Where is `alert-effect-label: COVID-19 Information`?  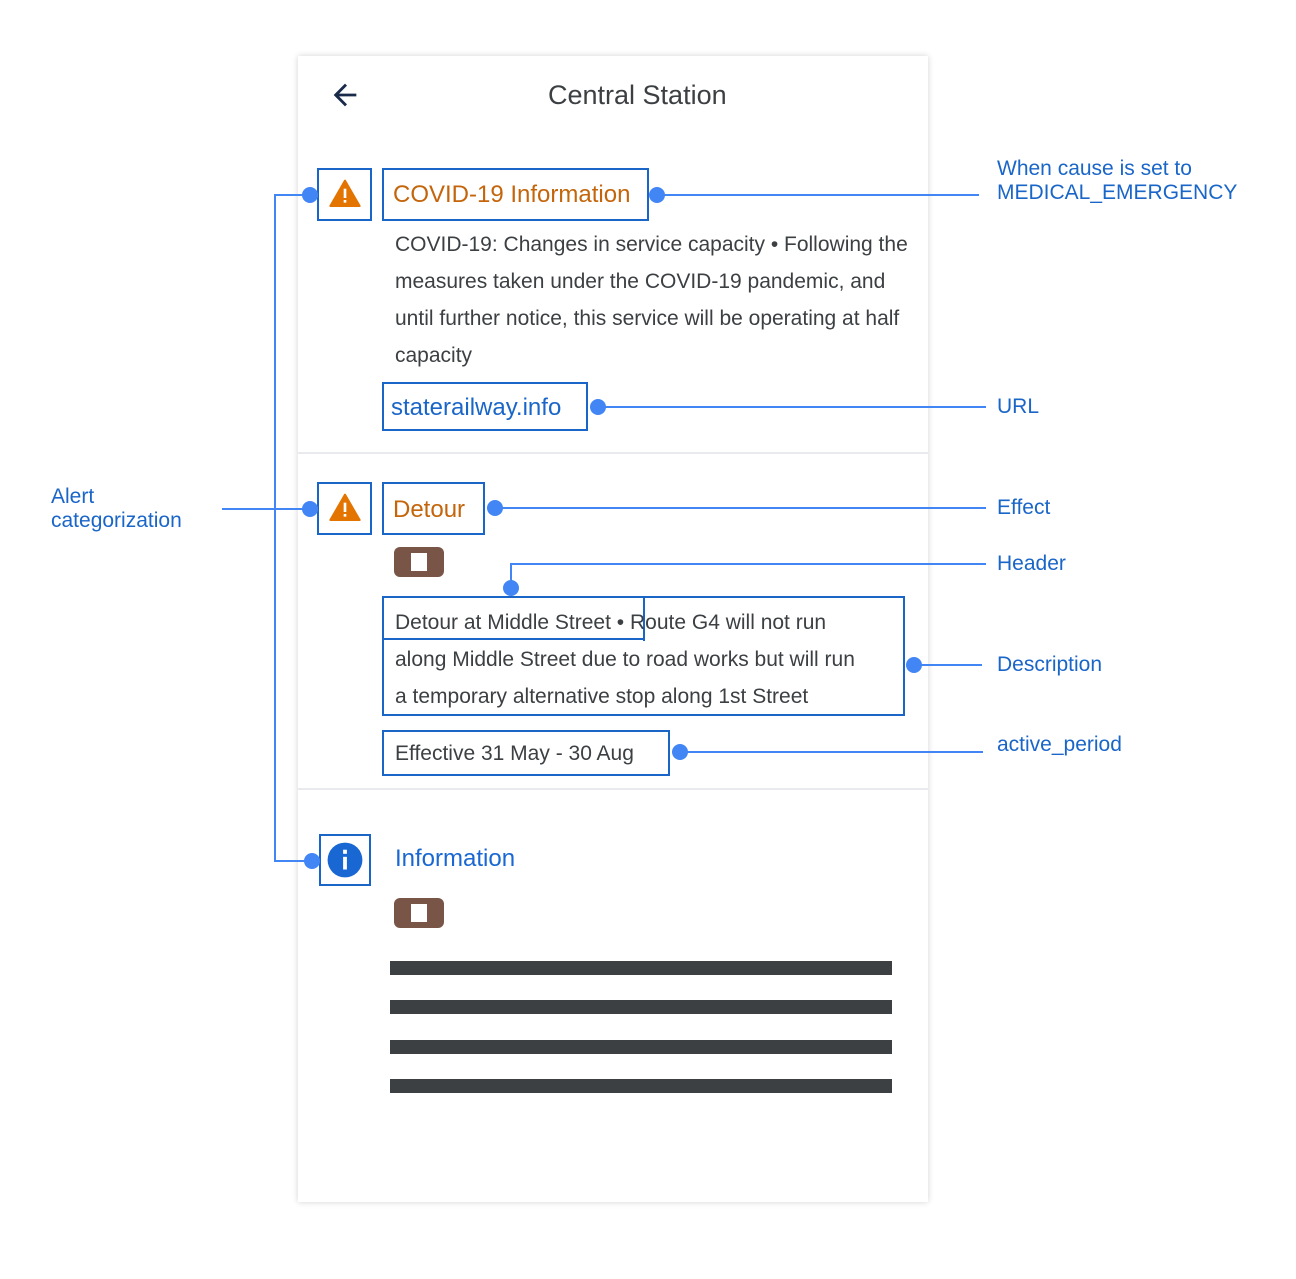 alert-effect-label: COVID-19 Information is located at coordinates (512, 194).